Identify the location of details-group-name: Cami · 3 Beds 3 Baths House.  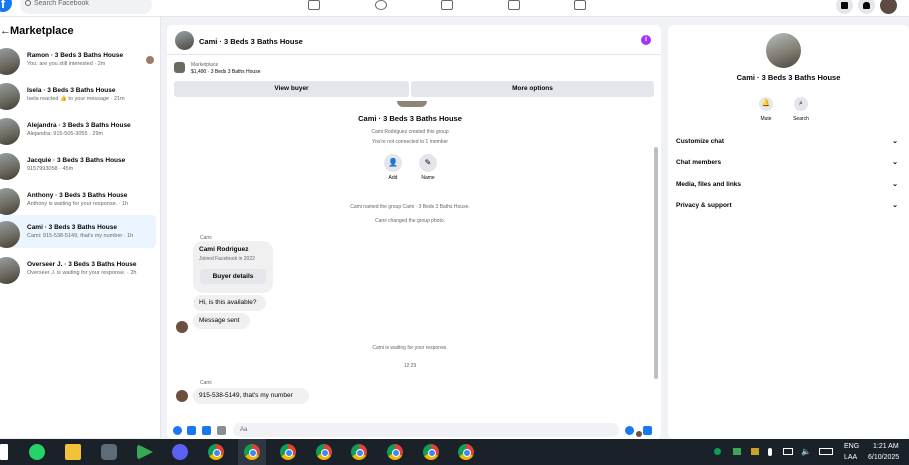
(788, 77).